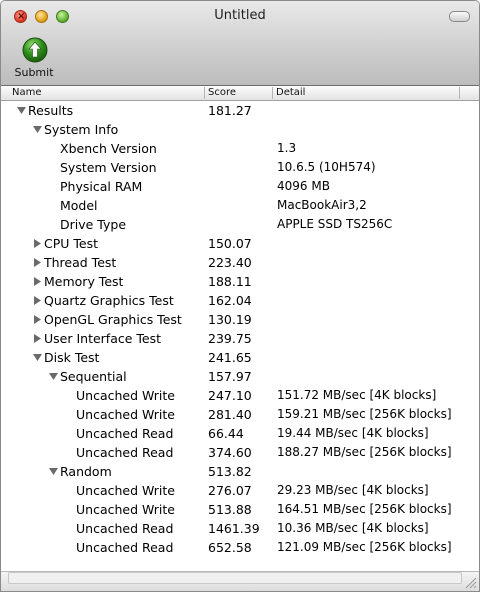 The width and height of the screenshot is (480, 592). Describe the element at coordinates (230, 547) in the screenshot. I see `row-score: 652.58` at that location.